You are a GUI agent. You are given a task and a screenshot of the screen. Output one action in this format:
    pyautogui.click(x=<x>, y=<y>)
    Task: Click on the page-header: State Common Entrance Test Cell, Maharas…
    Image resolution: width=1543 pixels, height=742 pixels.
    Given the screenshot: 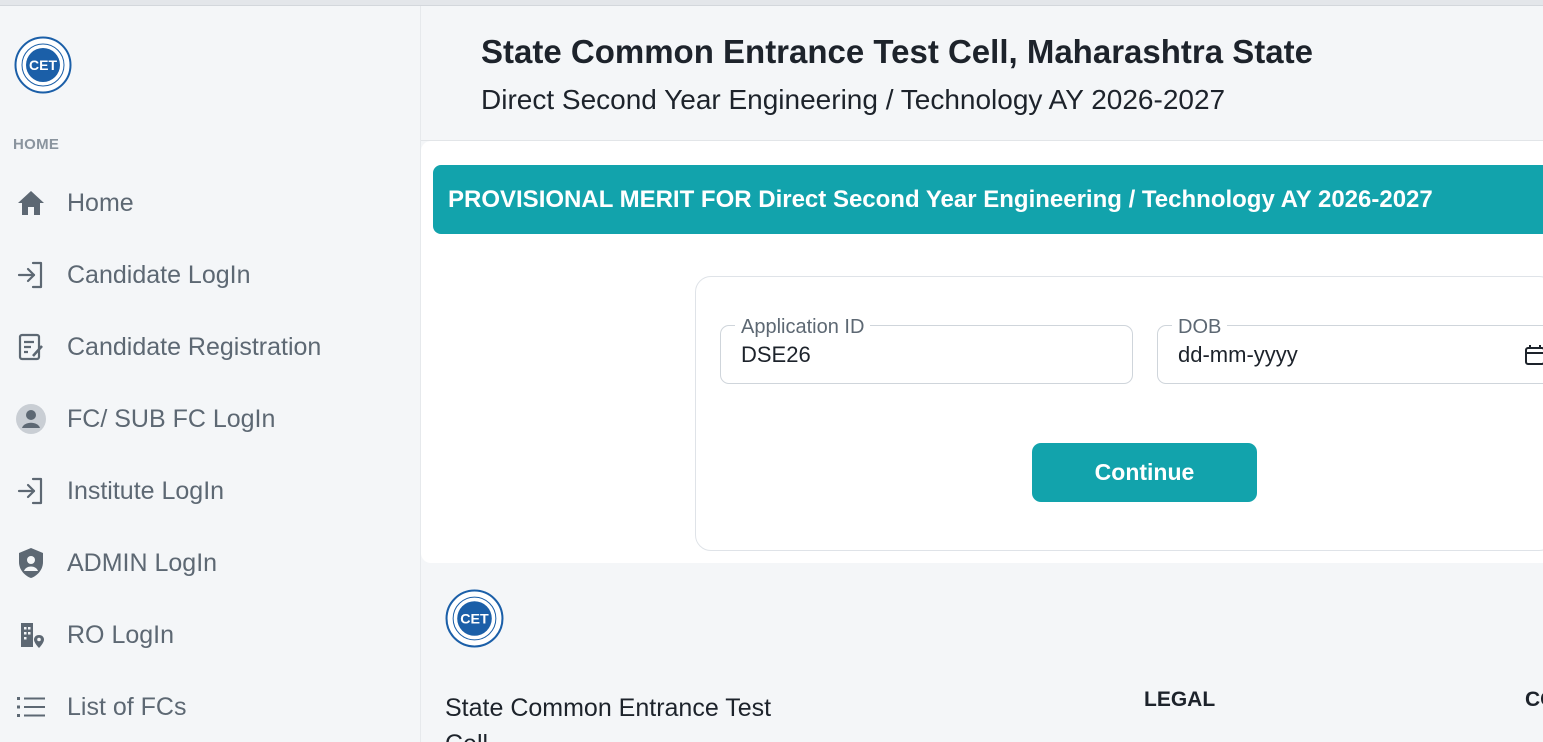 What is the action you would take?
    pyautogui.click(x=982, y=73)
    